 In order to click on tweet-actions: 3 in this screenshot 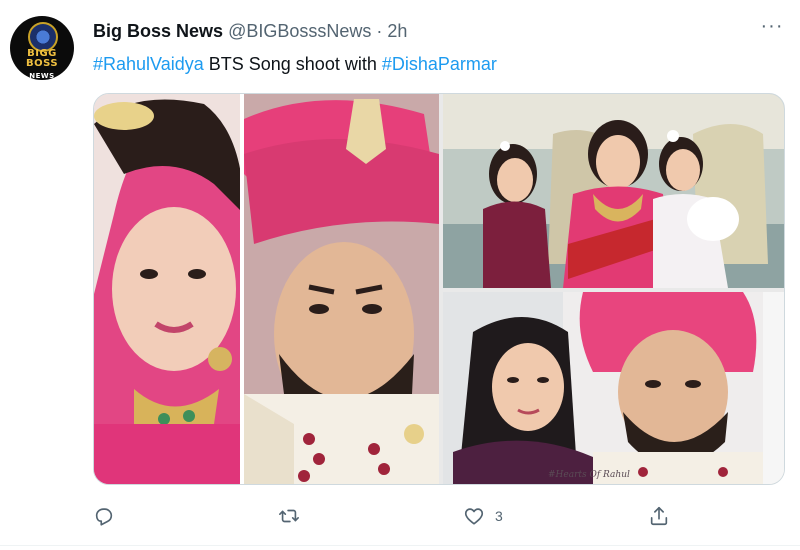, I will do `click(393, 517)`.